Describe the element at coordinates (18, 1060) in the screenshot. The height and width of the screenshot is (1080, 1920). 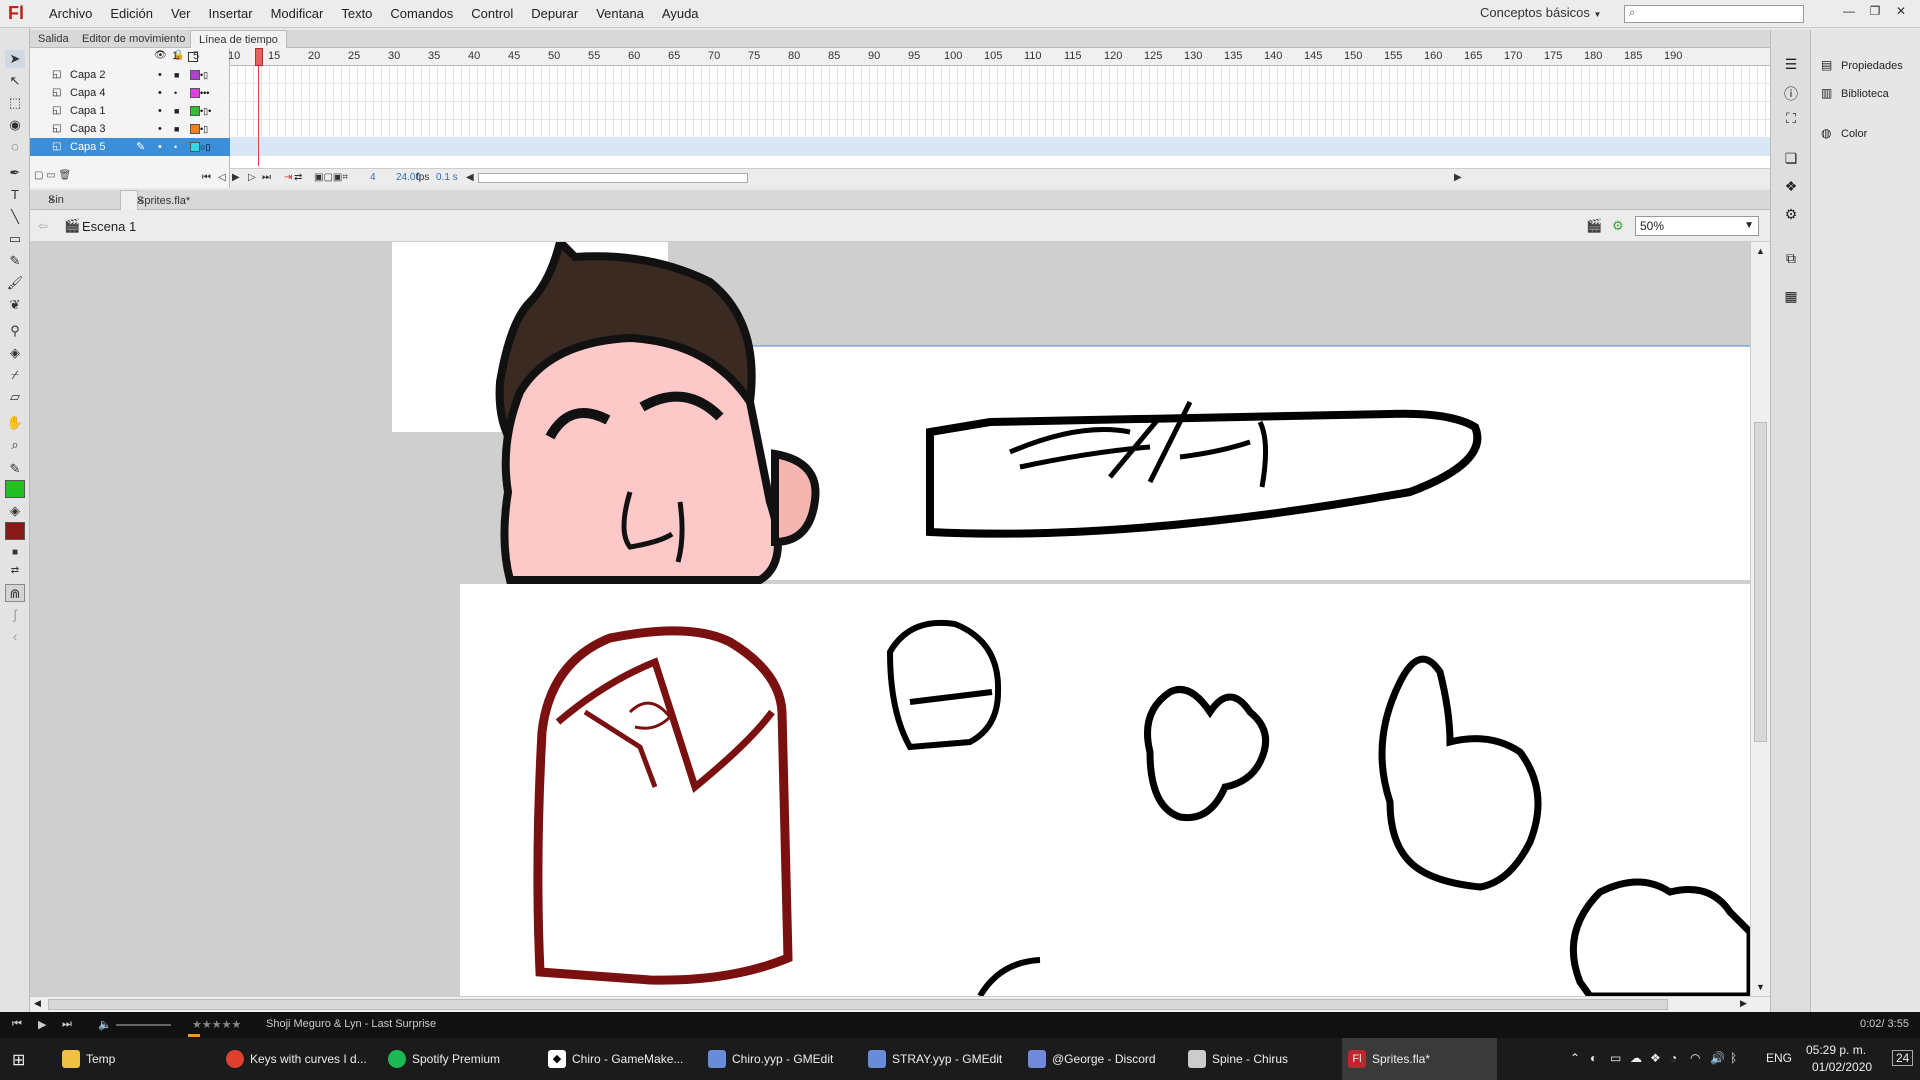
I see `windows-start-icon: ⊞` at that location.